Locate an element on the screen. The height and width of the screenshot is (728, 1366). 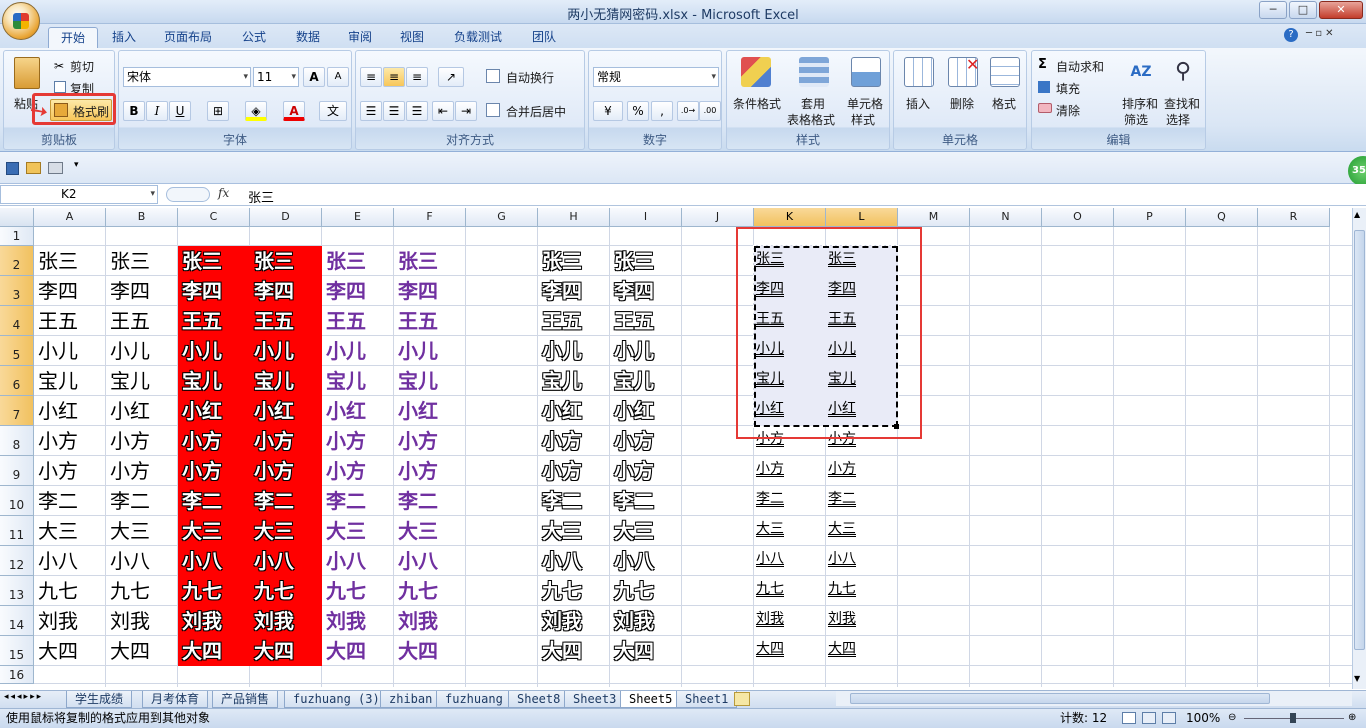
cell-h2: 张三 is located at coordinates (574, 261).